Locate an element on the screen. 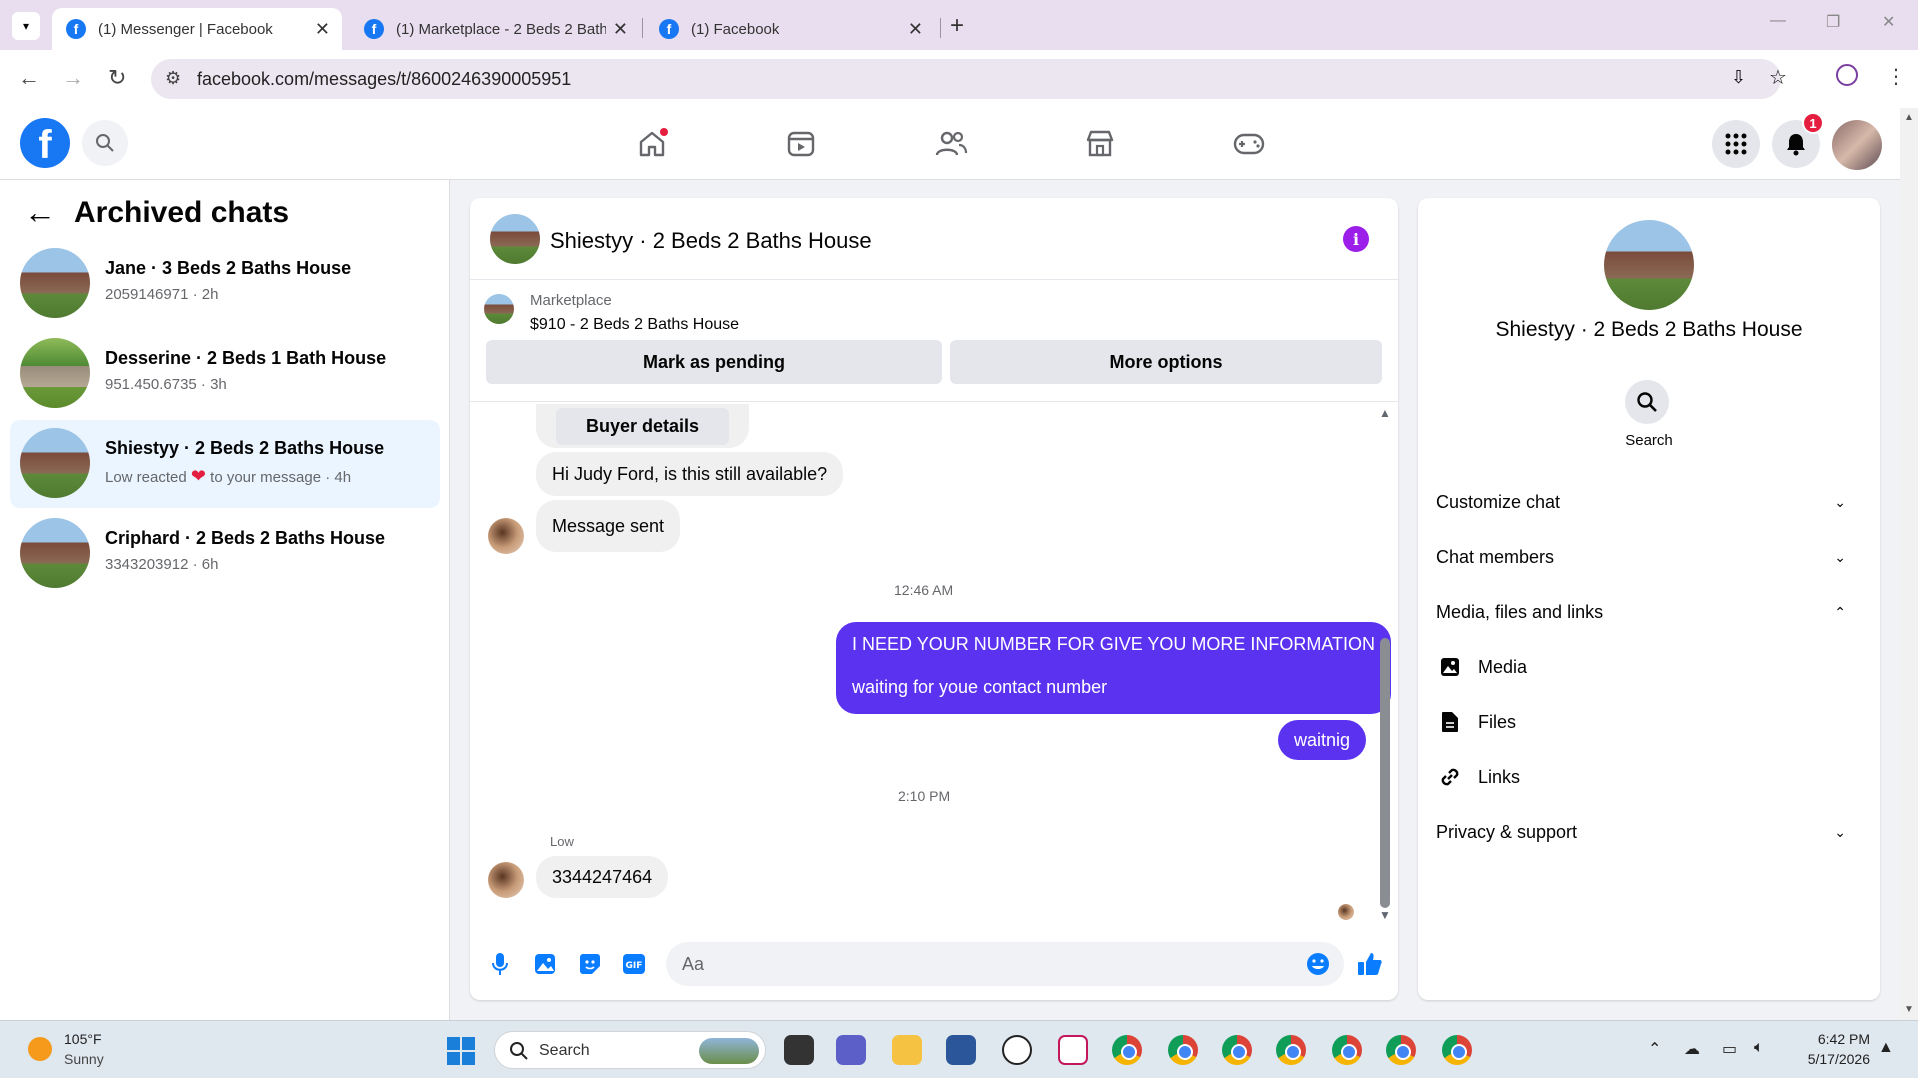  privacy-support-row: Privacy & support ⌄ is located at coordinates (1649, 832).